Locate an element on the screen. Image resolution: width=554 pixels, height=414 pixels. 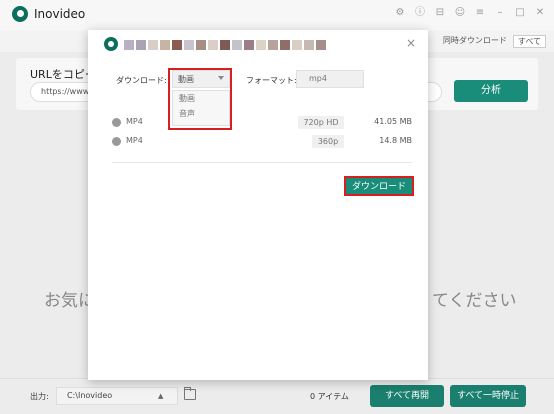
divider is located at coordinates (262, 162).